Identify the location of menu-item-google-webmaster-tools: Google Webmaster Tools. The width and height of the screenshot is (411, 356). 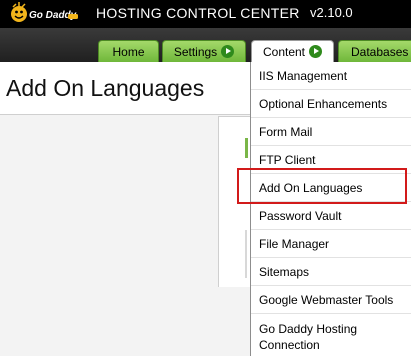
(331, 300).